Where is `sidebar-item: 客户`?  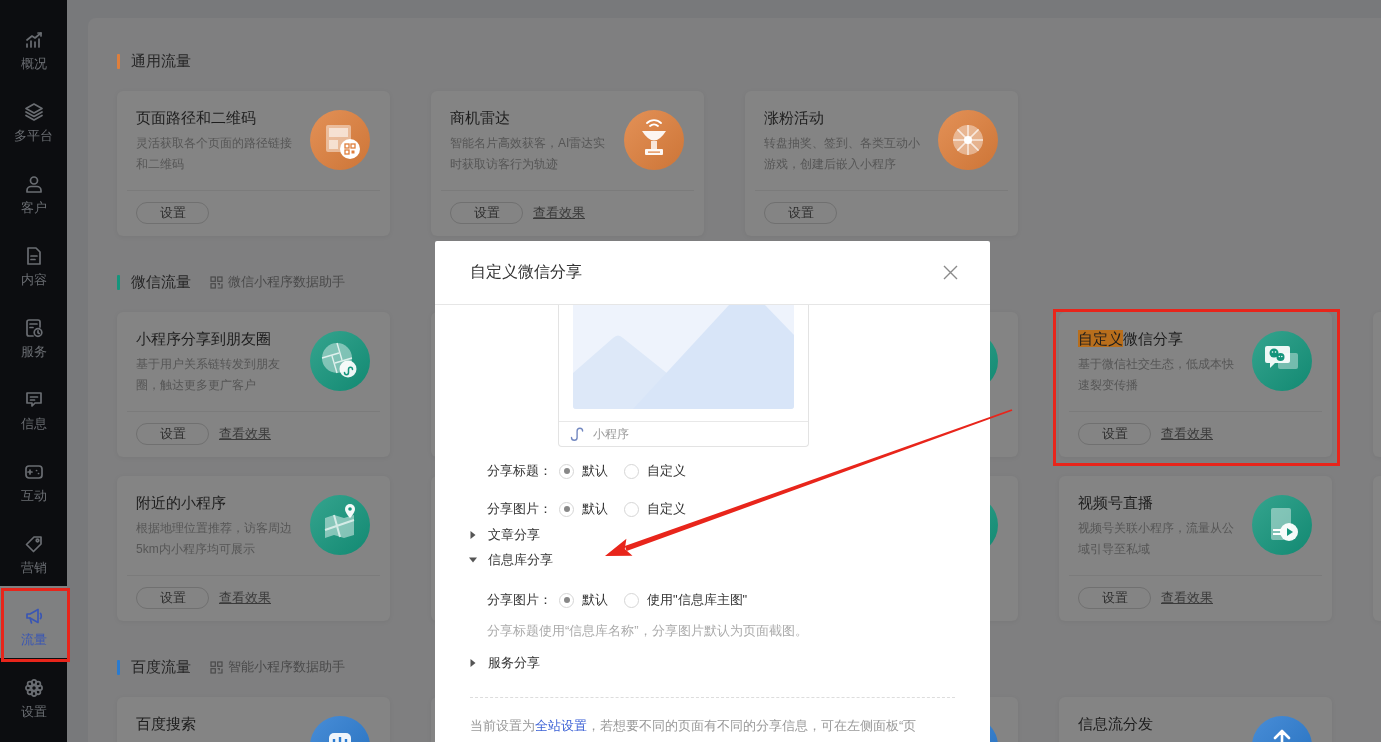
sidebar-item: 客户 is located at coordinates (33, 190).